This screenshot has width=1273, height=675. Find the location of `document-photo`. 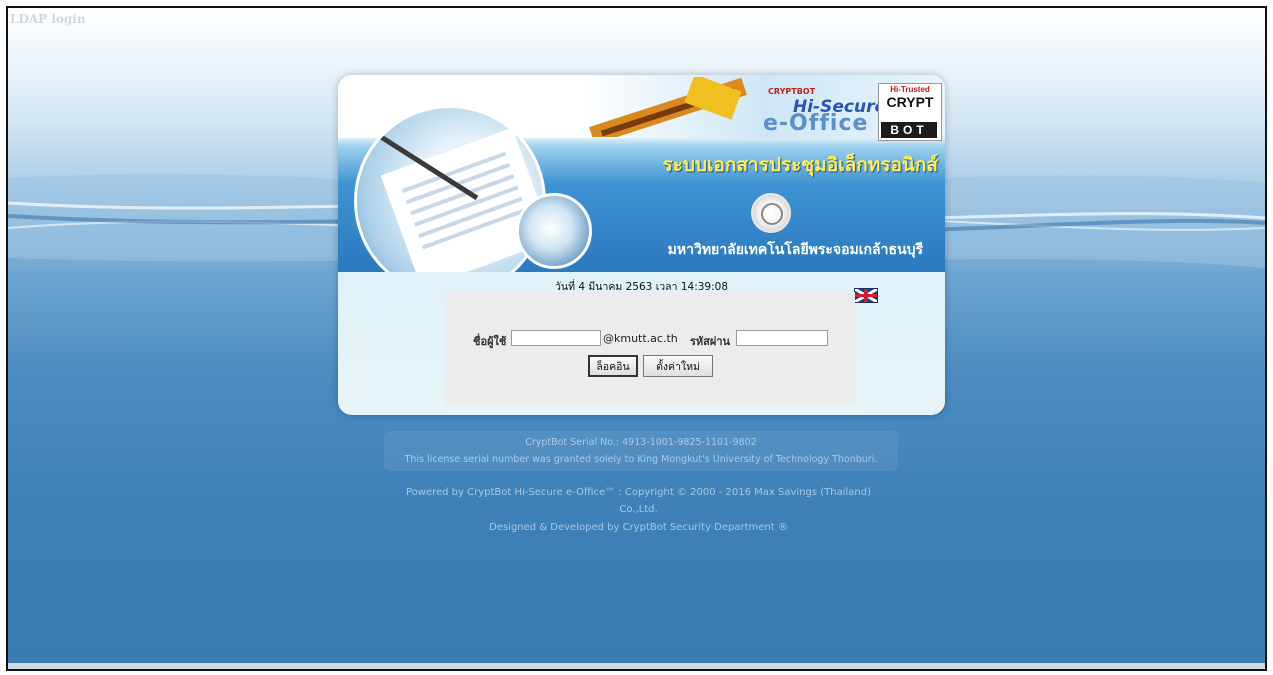

document-photo is located at coordinates (450, 201).